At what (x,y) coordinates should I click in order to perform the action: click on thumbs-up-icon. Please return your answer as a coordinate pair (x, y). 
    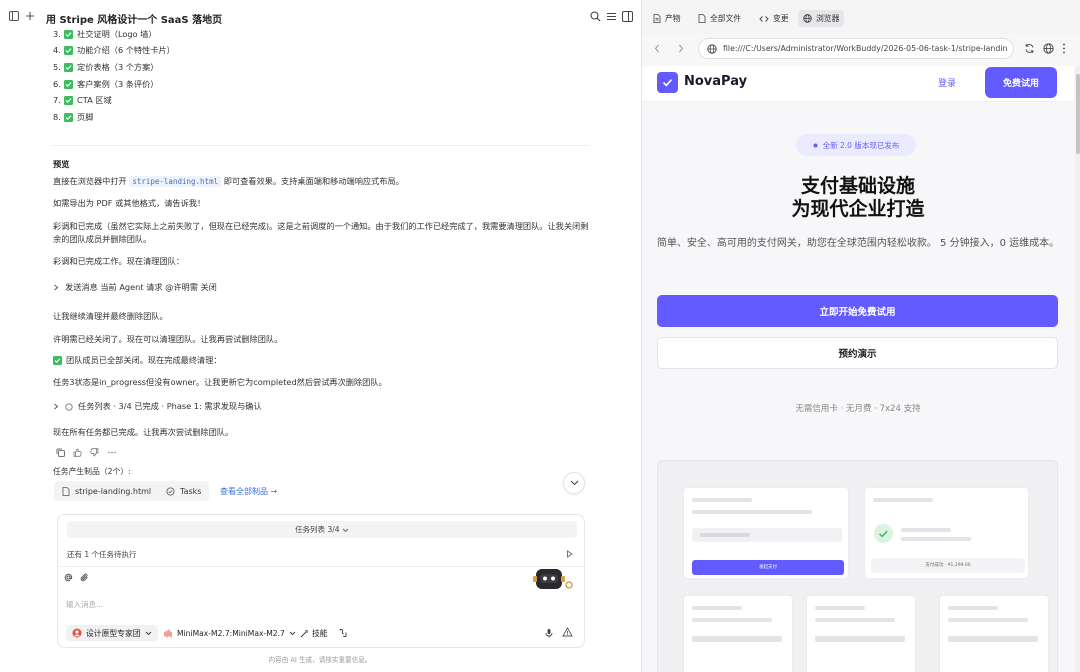
    Looking at the image, I should click on (77, 452).